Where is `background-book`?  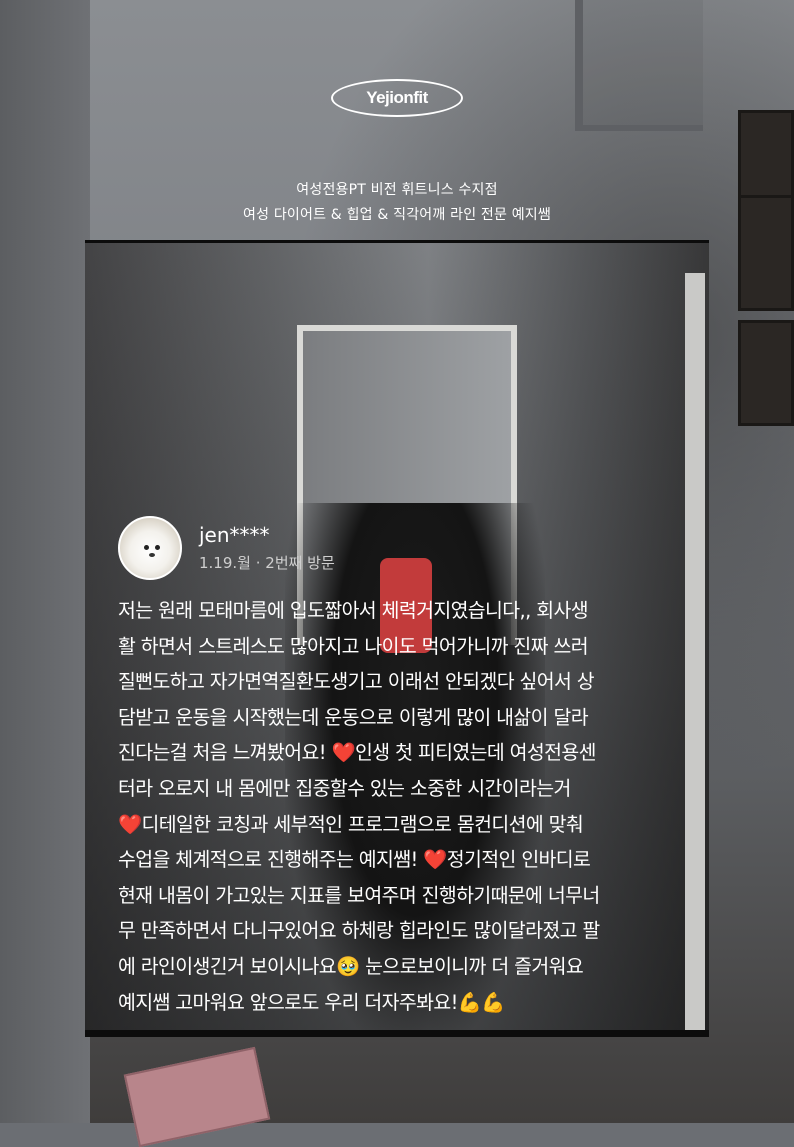 background-book is located at coordinates (197, 1096).